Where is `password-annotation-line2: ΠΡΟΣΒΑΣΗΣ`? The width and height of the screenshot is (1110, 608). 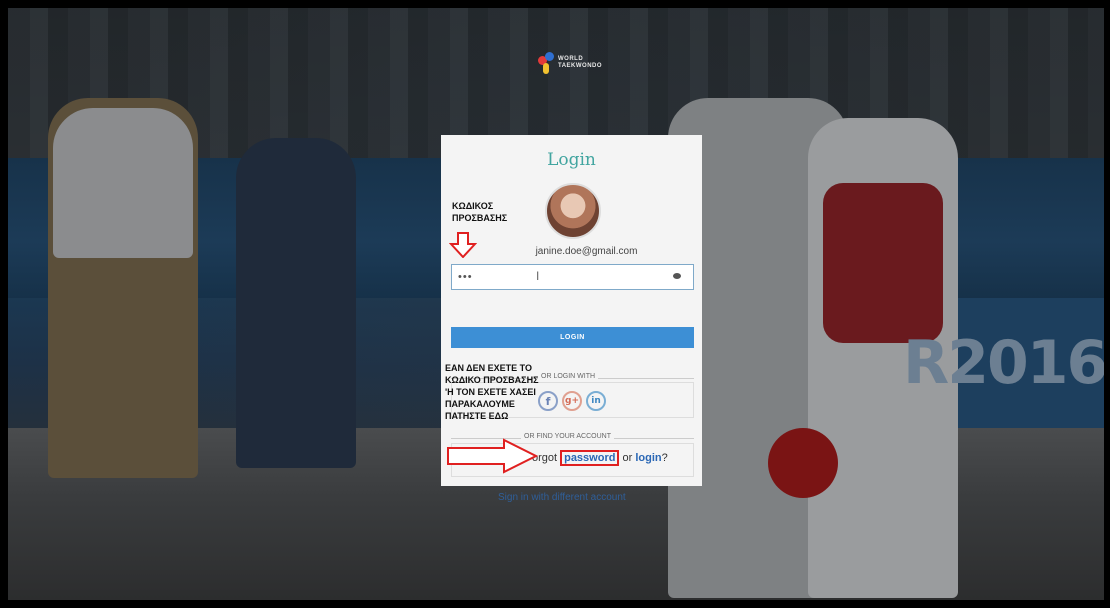 password-annotation-line2: ΠΡΟΣΒΑΣΗΣ is located at coordinates (480, 218).